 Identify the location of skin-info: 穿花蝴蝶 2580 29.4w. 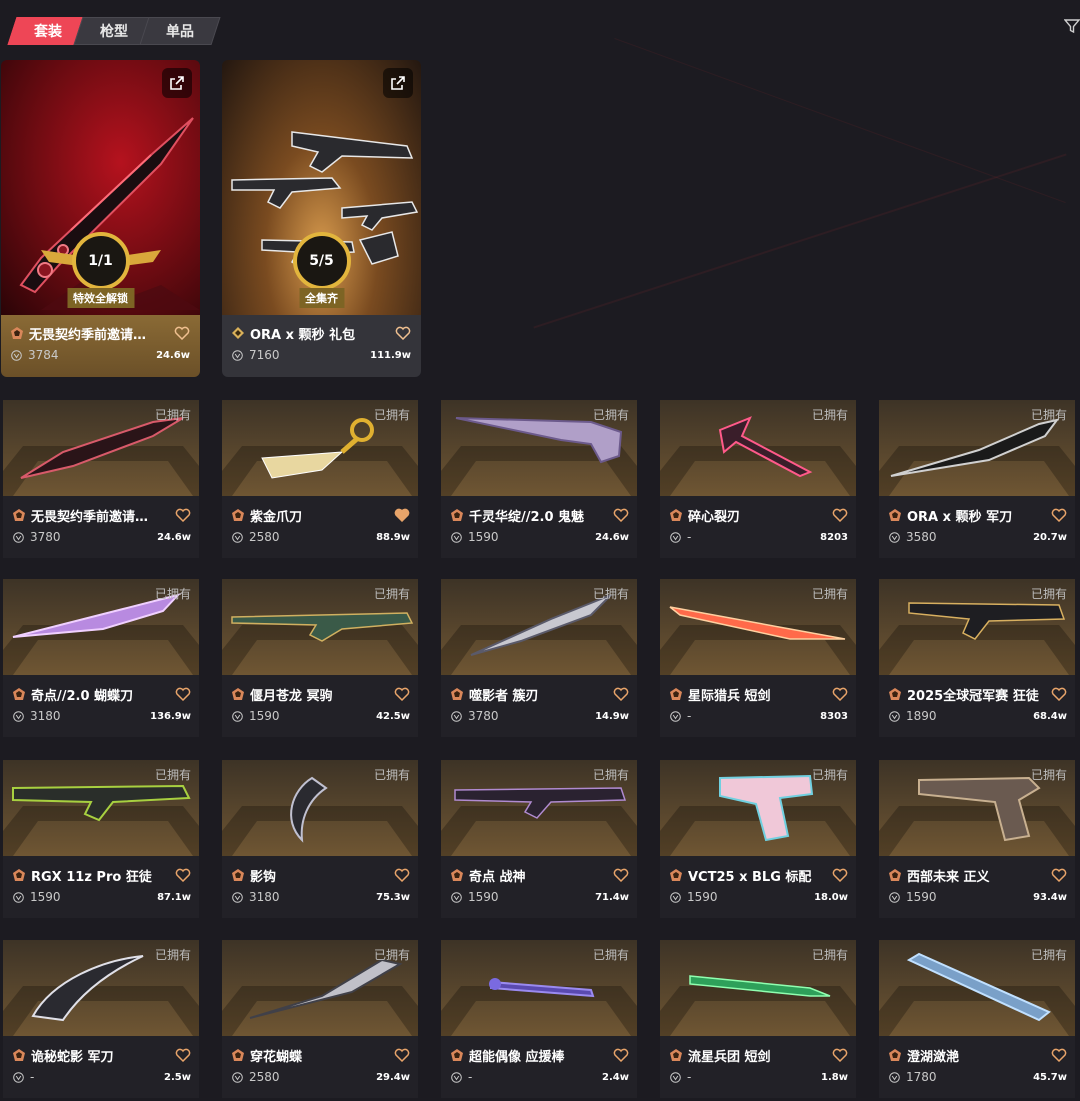
(320, 1067).